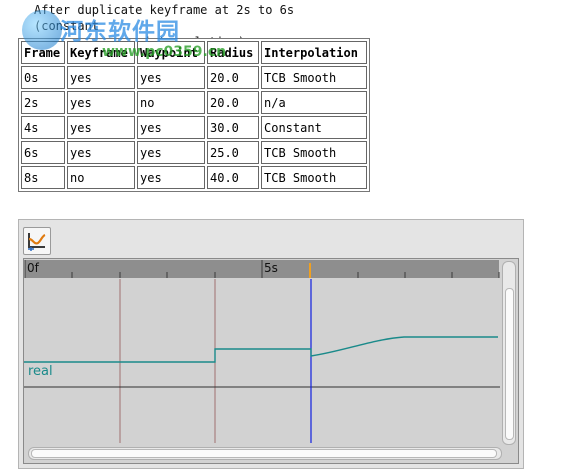  Describe the element at coordinates (509, 364) in the screenshot. I see `vertical-scroll-thumb` at that location.